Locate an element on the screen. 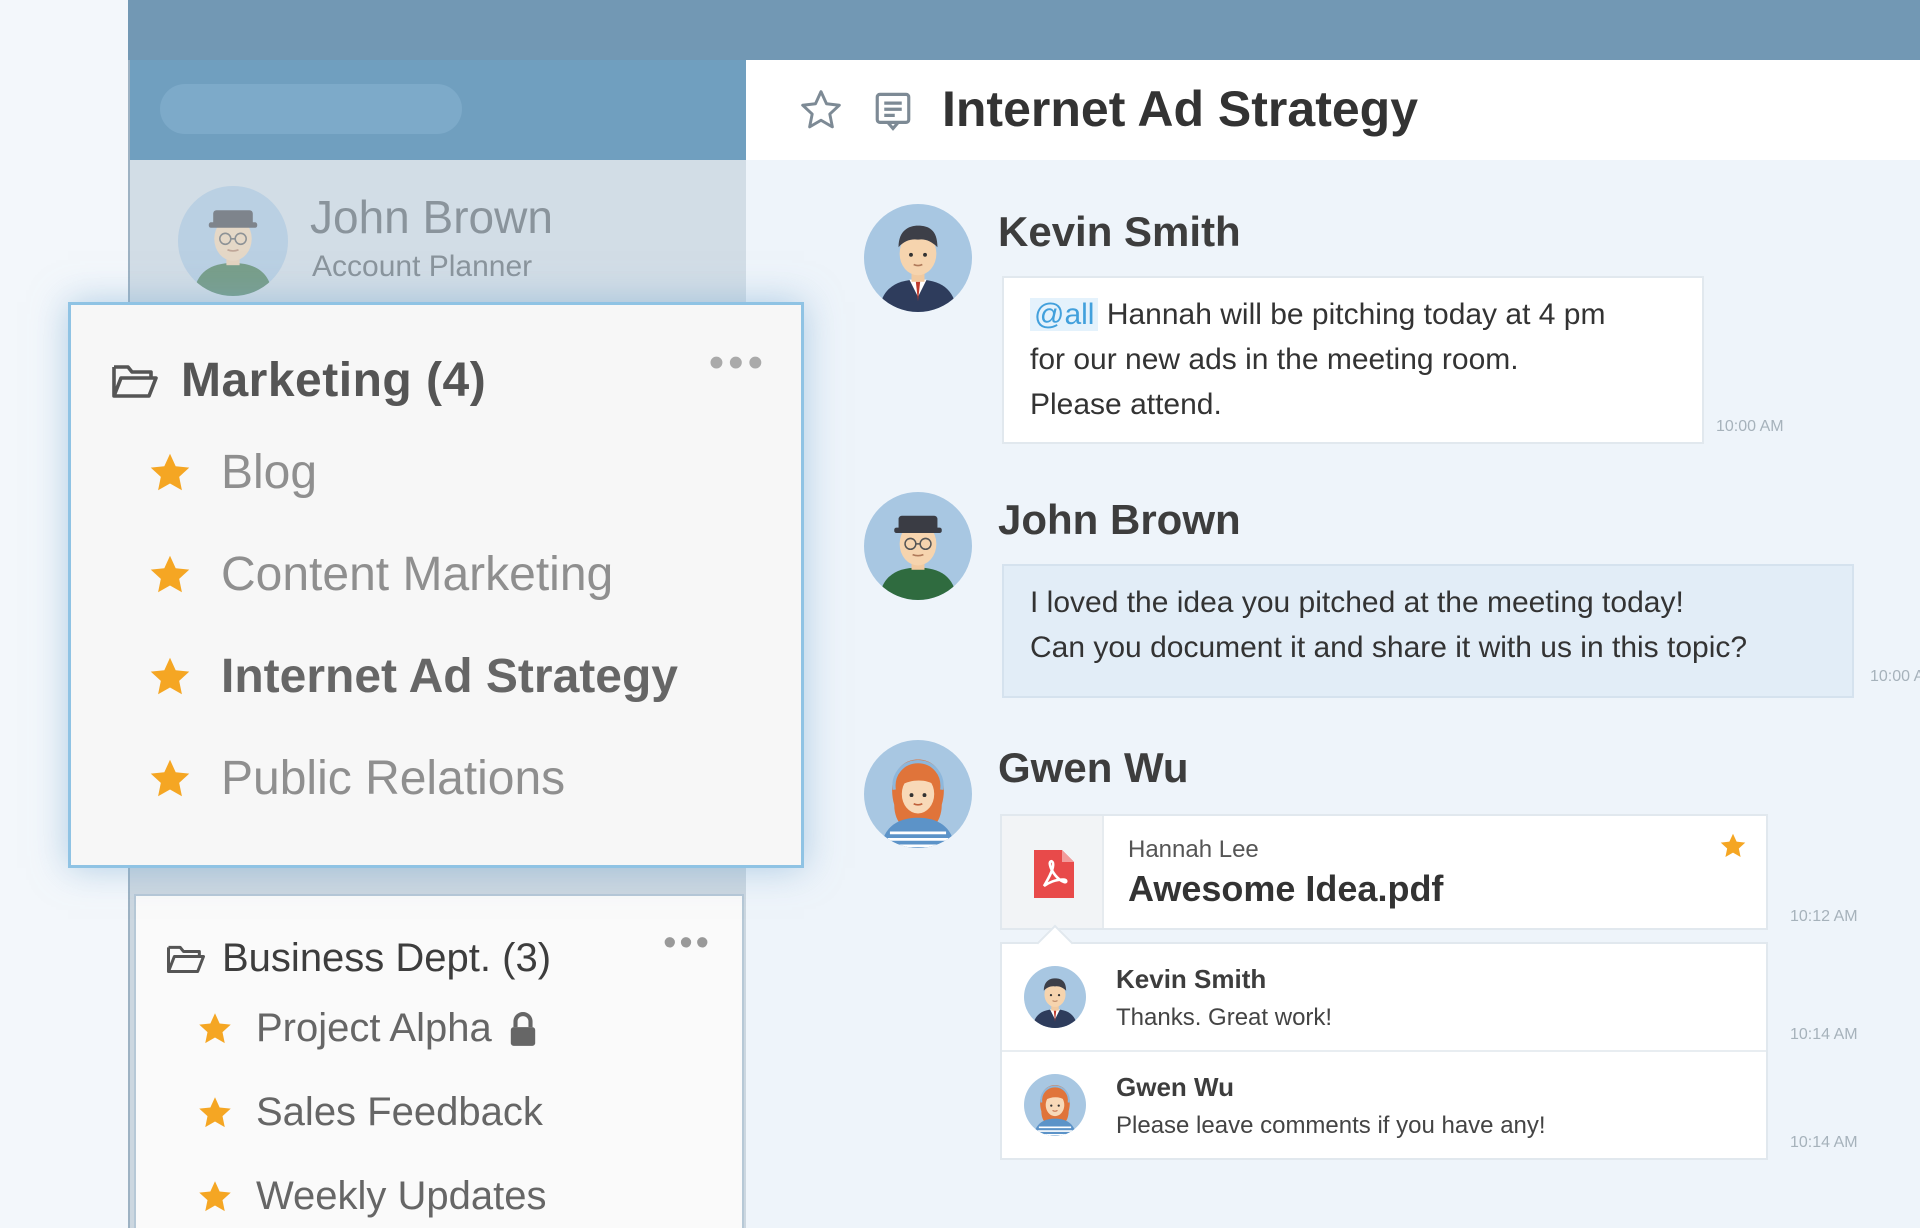 The image size is (1920, 1228). pdf-icon is located at coordinates (1054, 874).